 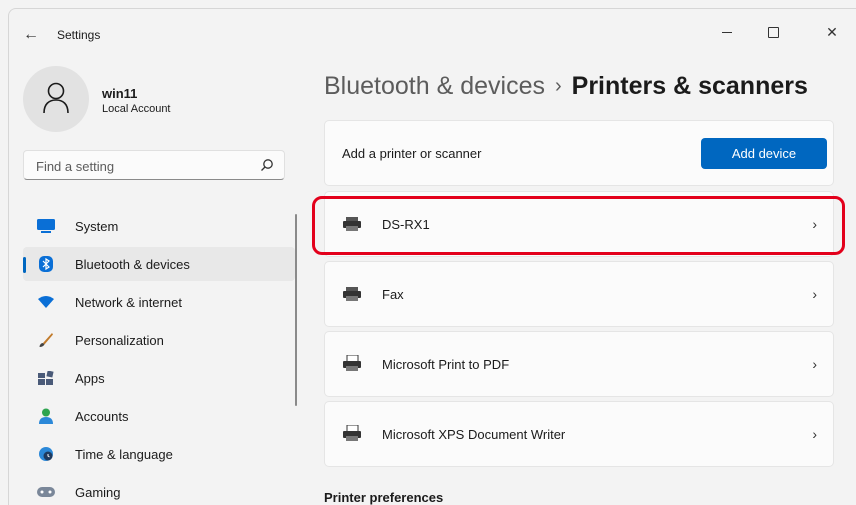 What do you see at coordinates (90, 378) in the screenshot?
I see `sidebar-item-label: Apps` at bounding box center [90, 378].